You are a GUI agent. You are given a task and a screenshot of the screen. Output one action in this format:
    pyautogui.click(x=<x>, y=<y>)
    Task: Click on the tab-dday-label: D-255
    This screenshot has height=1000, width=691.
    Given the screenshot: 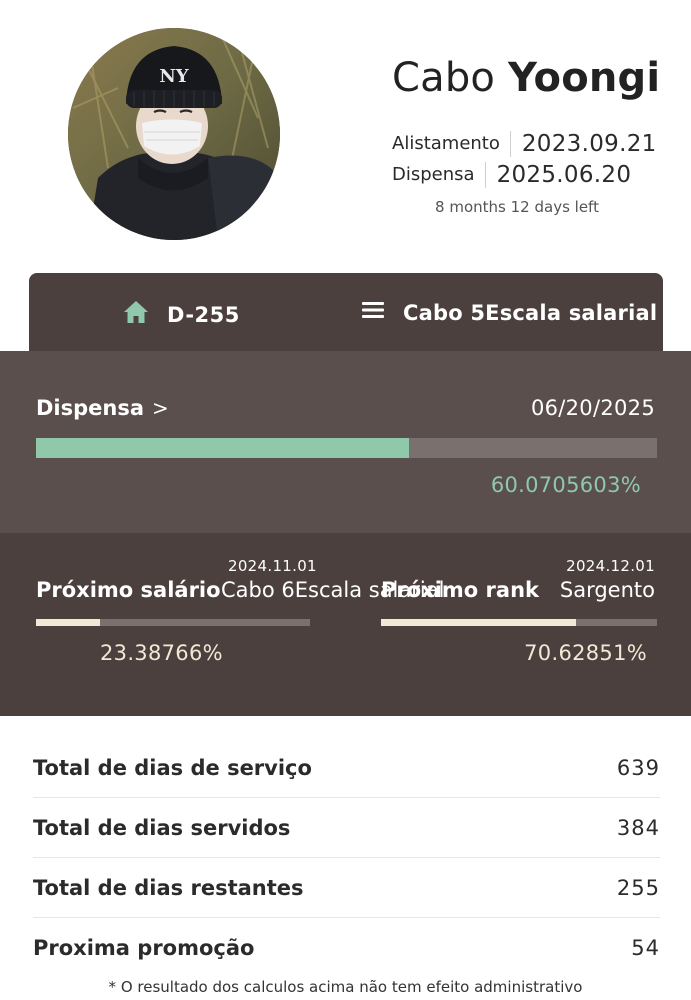 What is the action you would take?
    pyautogui.click(x=203, y=314)
    